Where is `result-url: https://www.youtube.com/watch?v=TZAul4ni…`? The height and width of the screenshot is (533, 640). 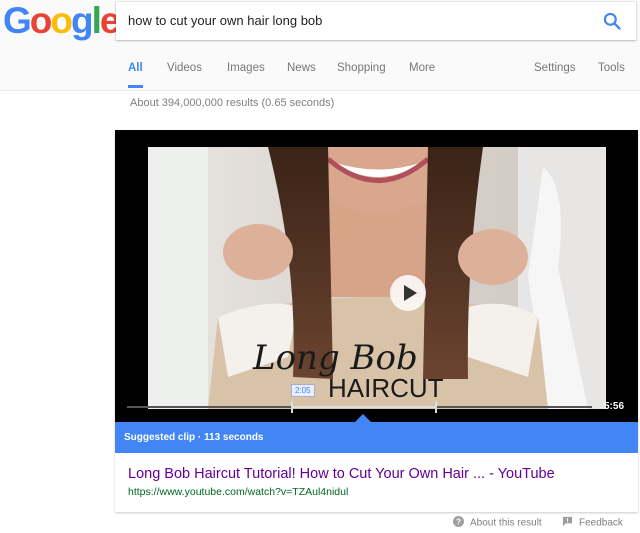
result-url: https://www.youtube.com/watch?v=TZAul4ni… is located at coordinates (238, 492).